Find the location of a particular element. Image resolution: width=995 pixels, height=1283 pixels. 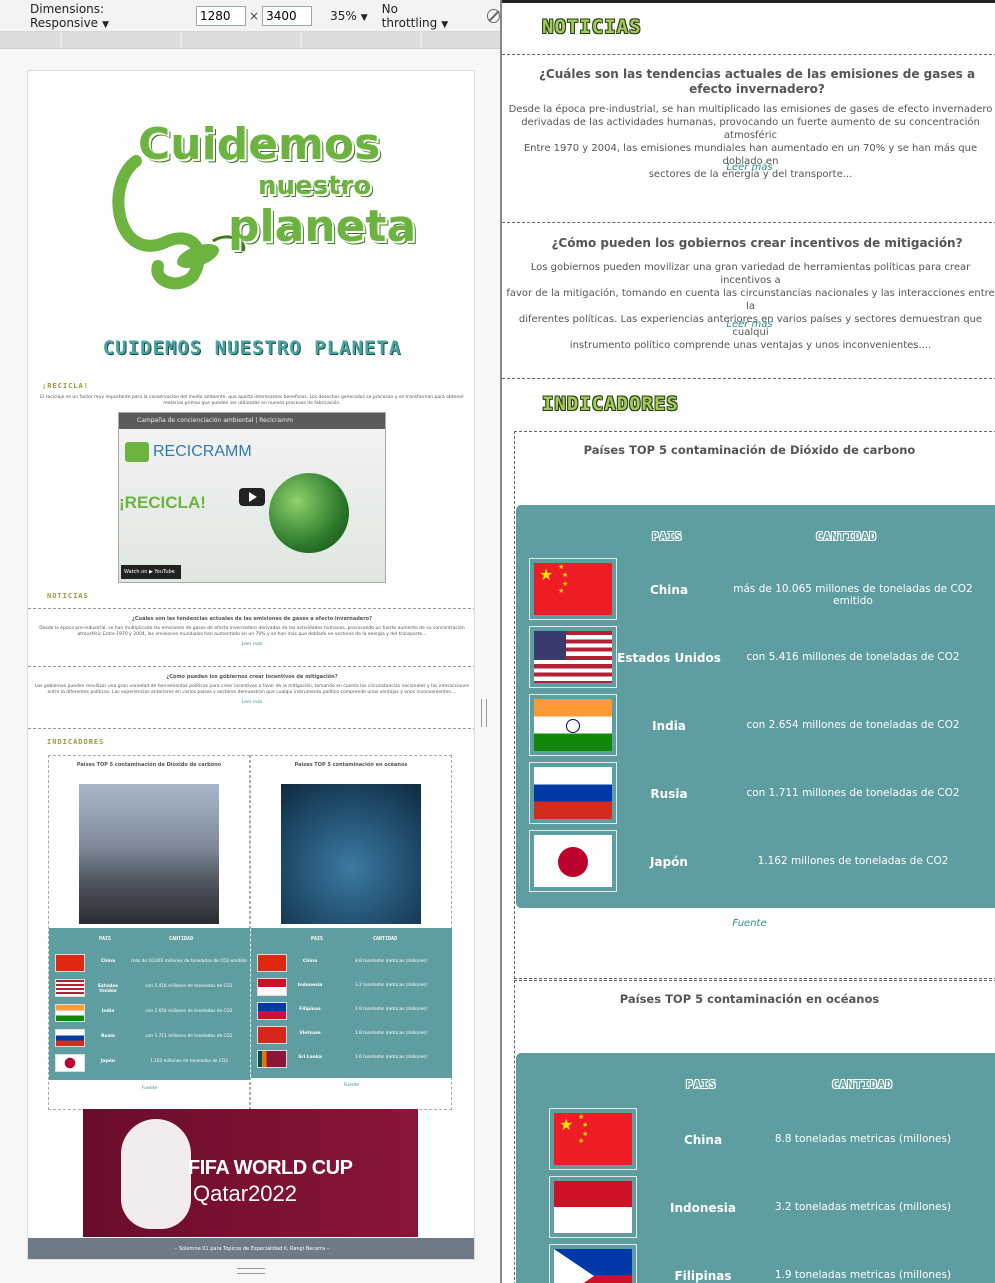

watch-on-youtube: Watch on ▶ YouTube is located at coordinates (151, 572).